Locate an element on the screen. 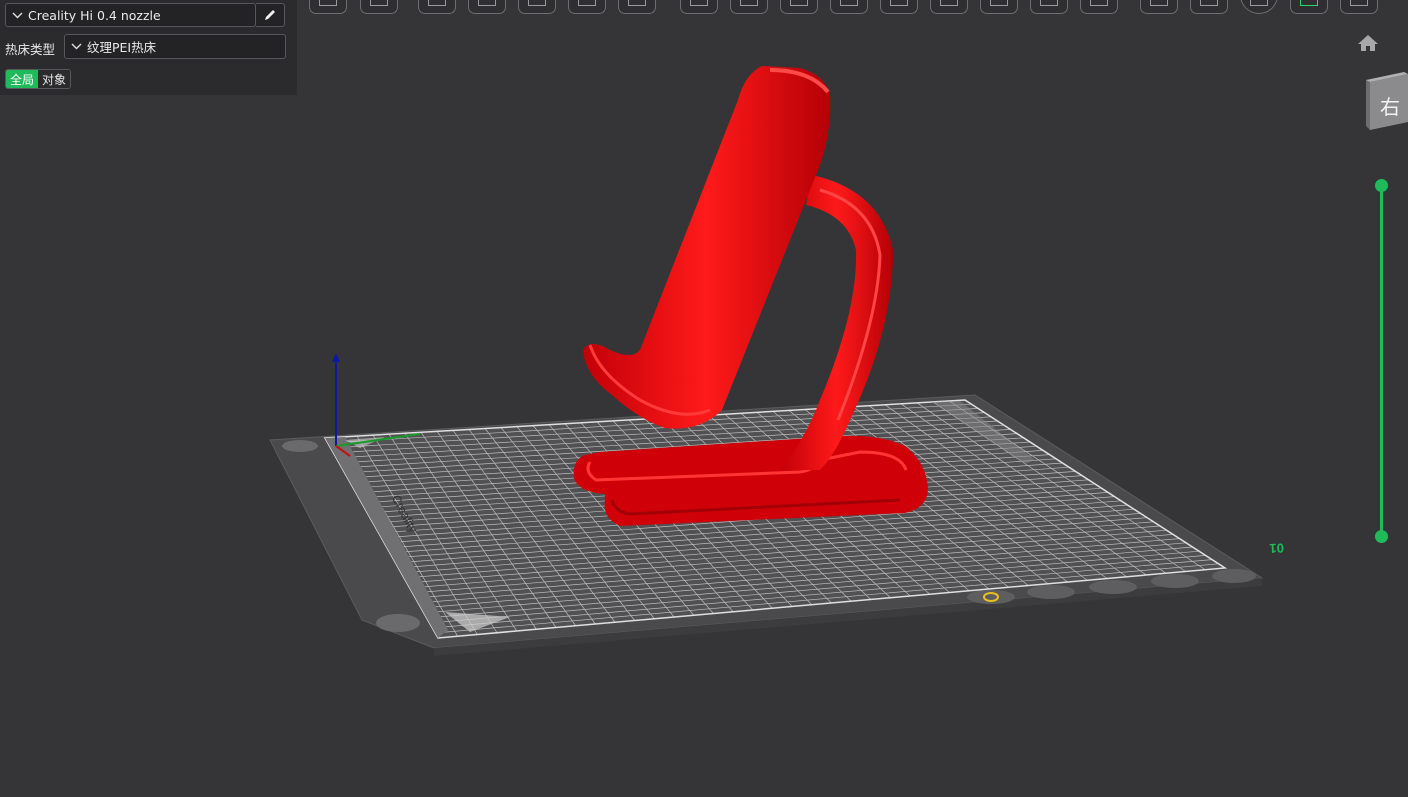  tab-global: 全局 is located at coordinates (22, 79).